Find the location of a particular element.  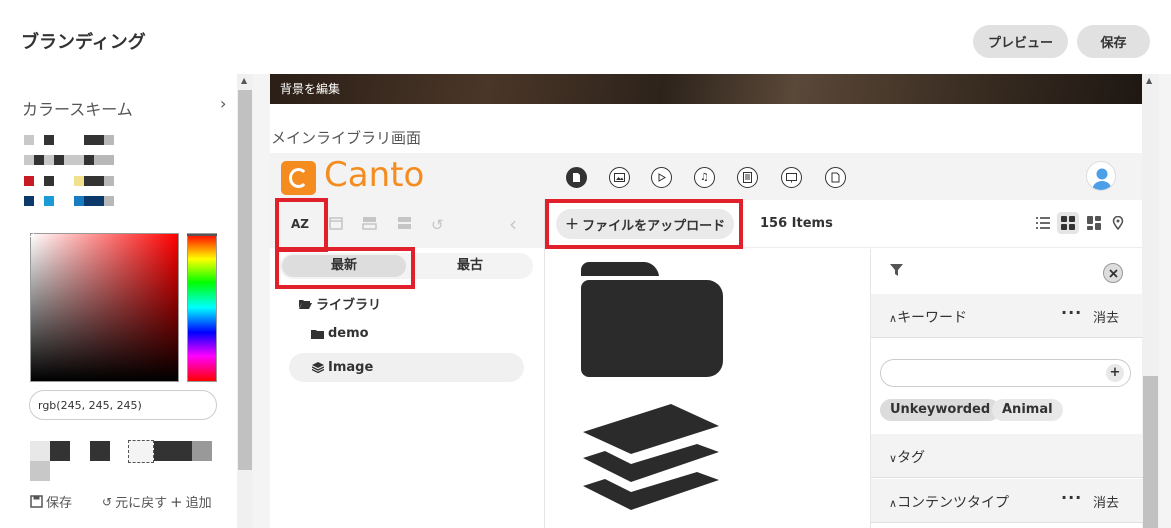

refresh-icon: ↺ is located at coordinates (437, 225).